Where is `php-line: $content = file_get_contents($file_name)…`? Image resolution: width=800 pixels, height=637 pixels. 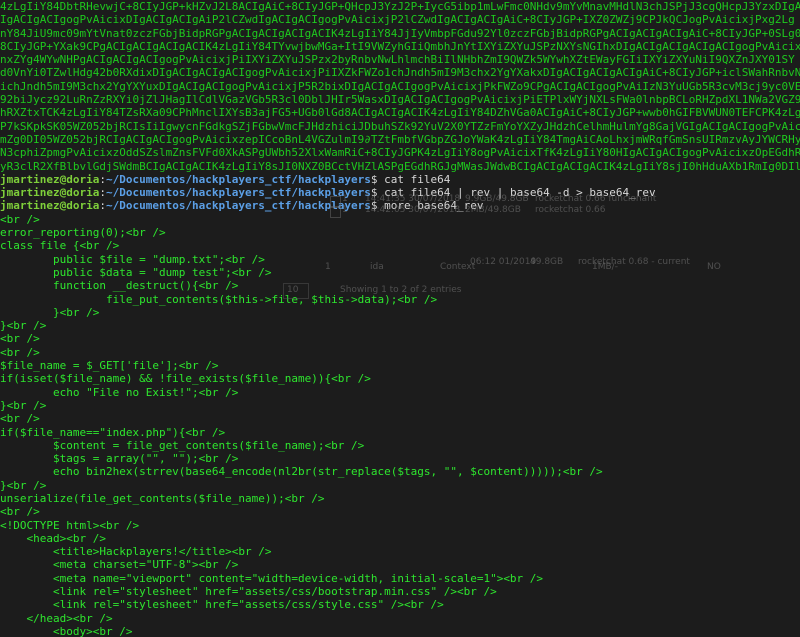 php-line: $content = file_get_contents($file_name)… is located at coordinates (182, 445).